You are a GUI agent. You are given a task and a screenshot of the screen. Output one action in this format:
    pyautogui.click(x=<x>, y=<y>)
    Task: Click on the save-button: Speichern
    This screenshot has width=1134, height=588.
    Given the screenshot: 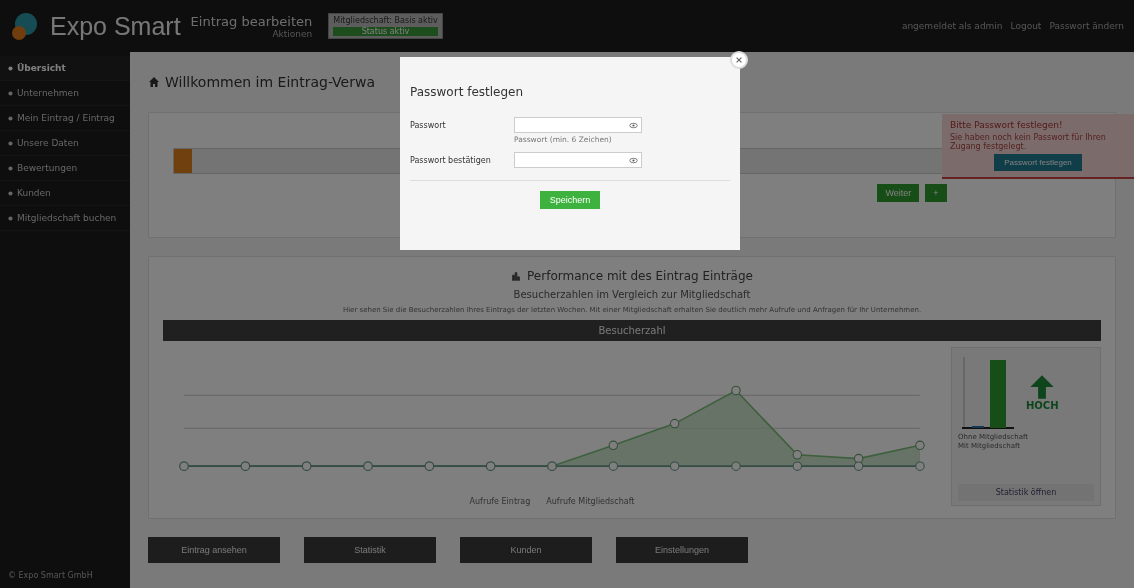 What is the action you would take?
    pyautogui.click(x=570, y=200)
    